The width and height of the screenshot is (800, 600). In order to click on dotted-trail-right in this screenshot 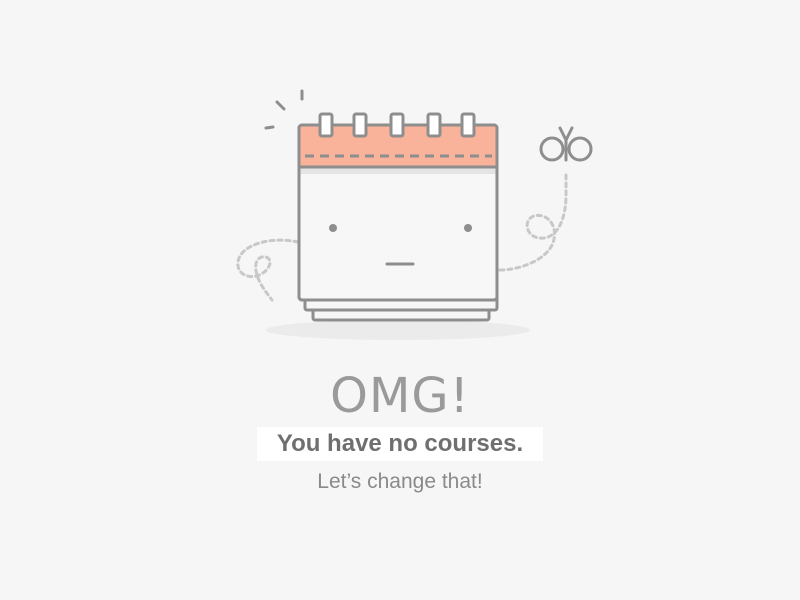, I will do `click(533, 221)`.